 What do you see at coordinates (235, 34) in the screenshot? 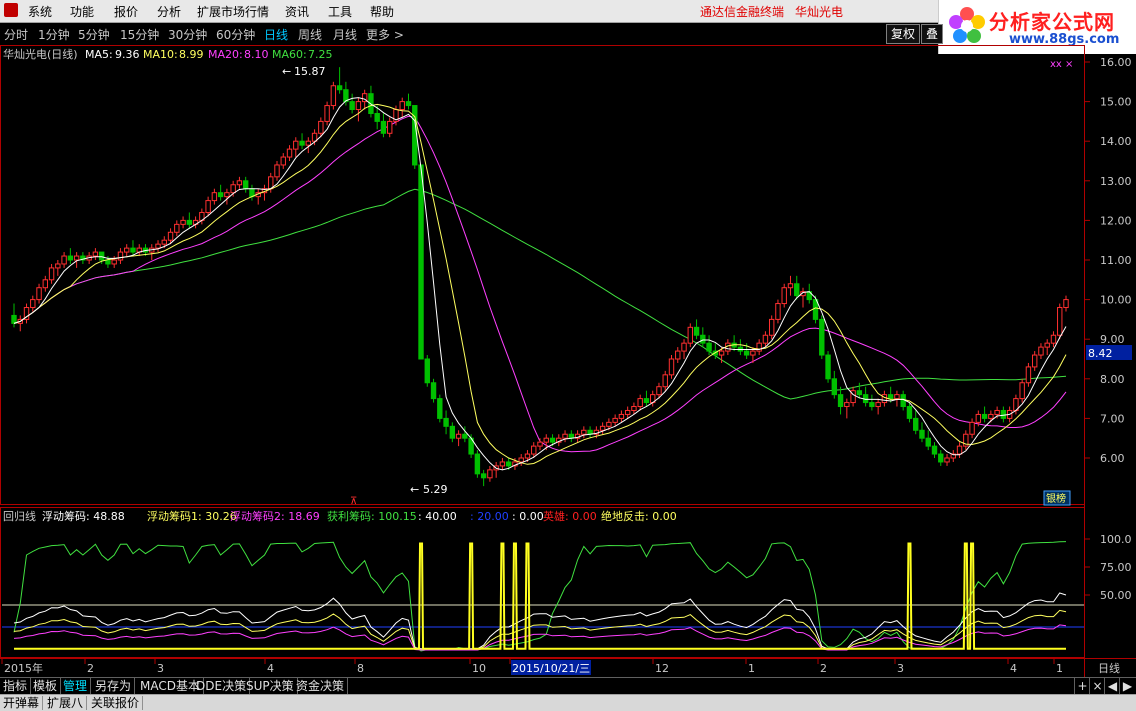
I see `period-60min: 60分钟` at bounding box center [235, 34].